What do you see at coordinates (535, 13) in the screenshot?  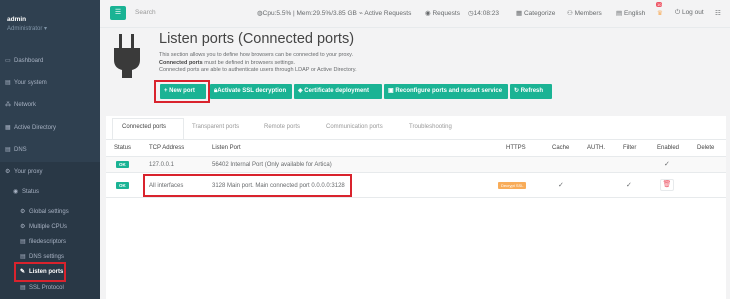 I see `categorize-link: ▦ Categorize` at bounding box center [535, 13].